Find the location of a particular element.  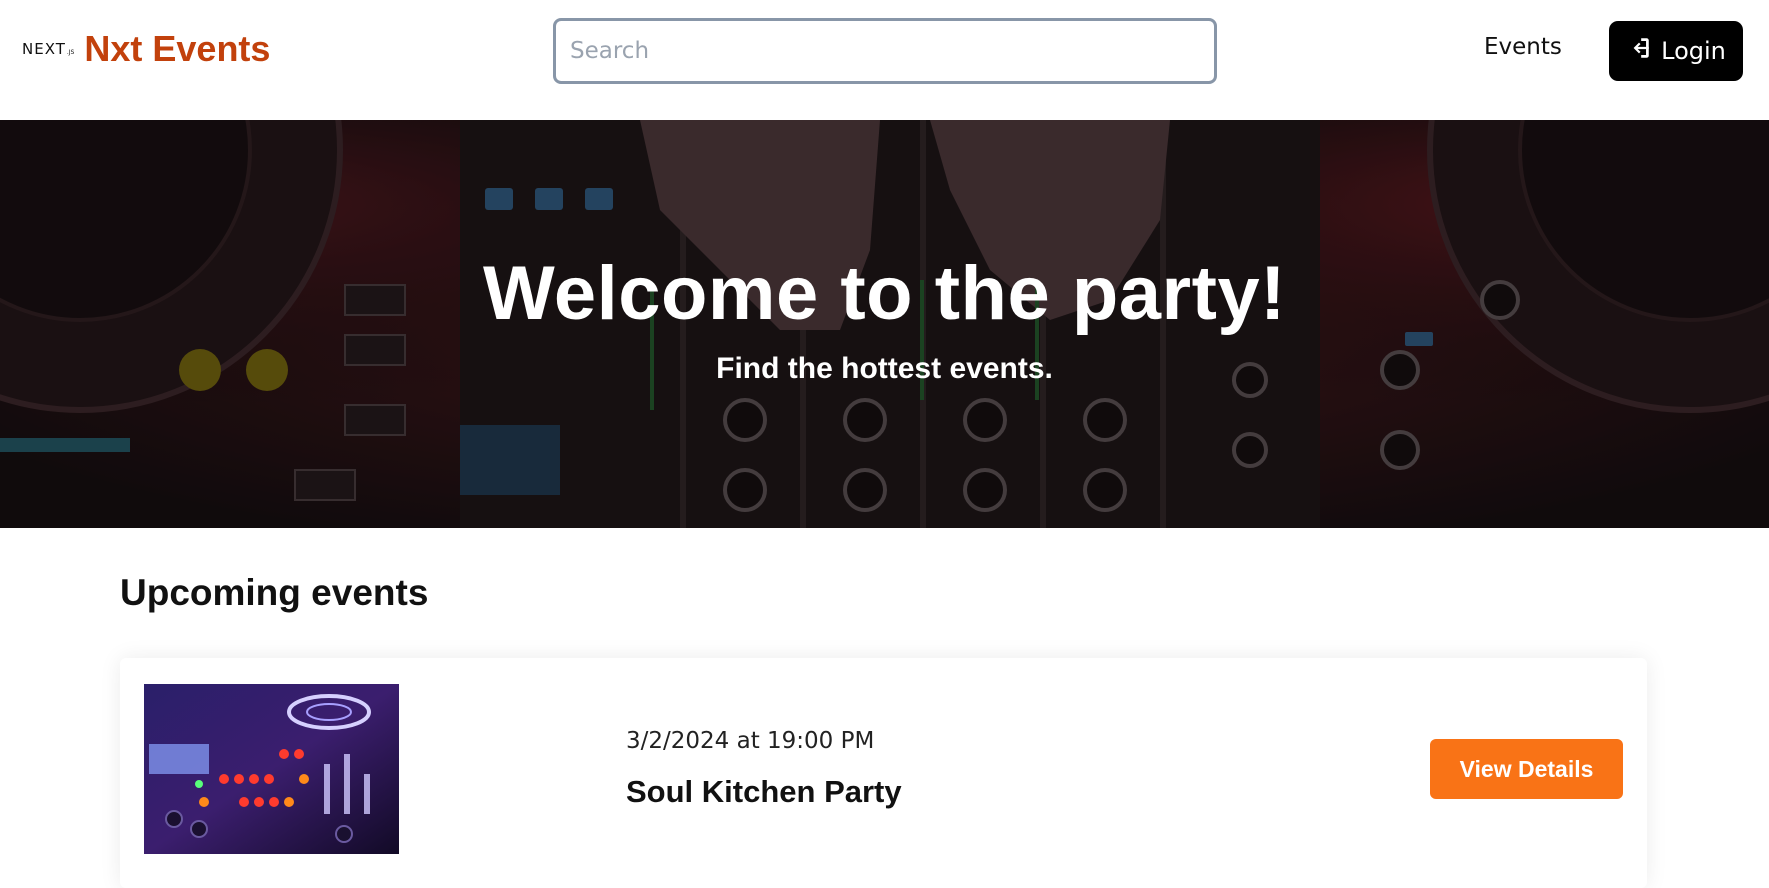

search-input is located at coordinates (885, 51).